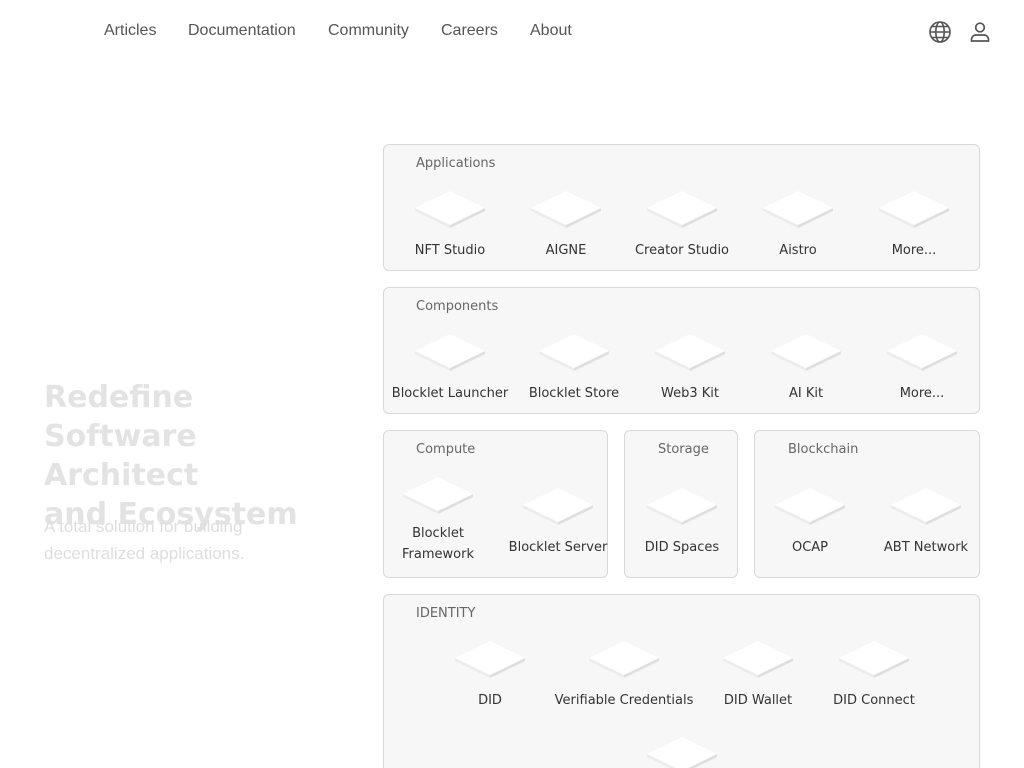 Image resolution: width=1024 pixels, height=768 pixels. What do you see at coordinates (690, 393) in the screenshot?
I see `item-label: Web3 Kit` at bounding box center [690, 393].